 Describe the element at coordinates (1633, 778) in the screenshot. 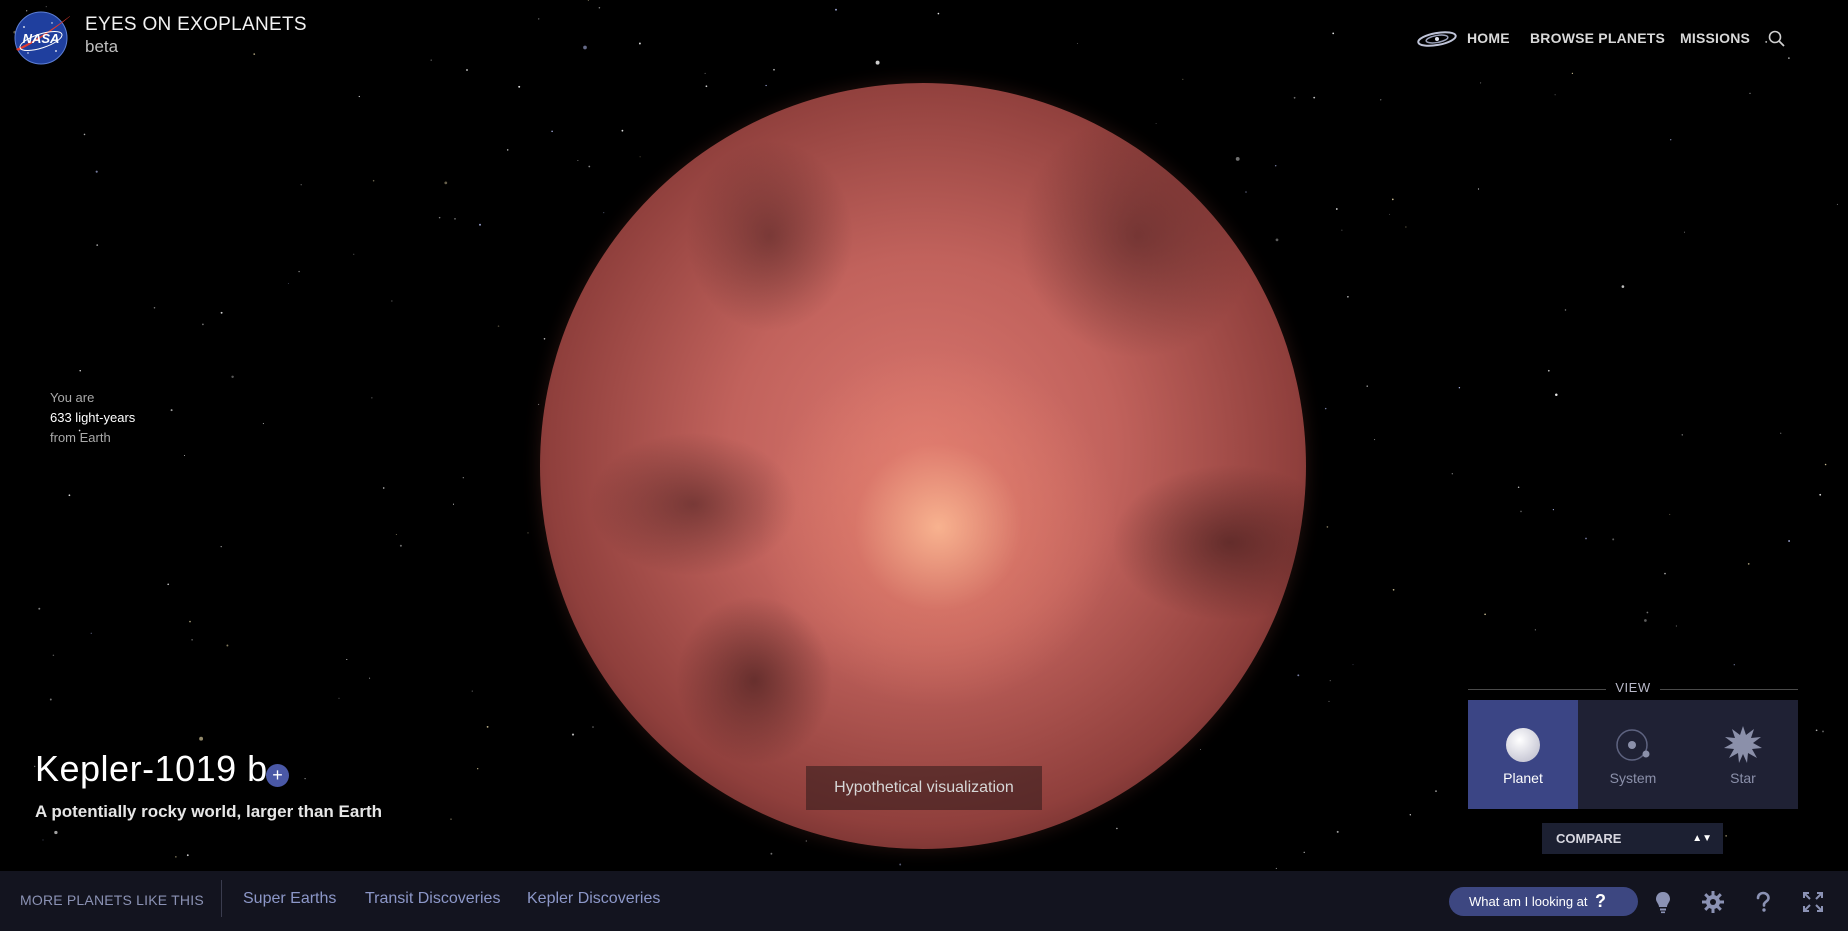

I see `view-system-label: System` at that location.